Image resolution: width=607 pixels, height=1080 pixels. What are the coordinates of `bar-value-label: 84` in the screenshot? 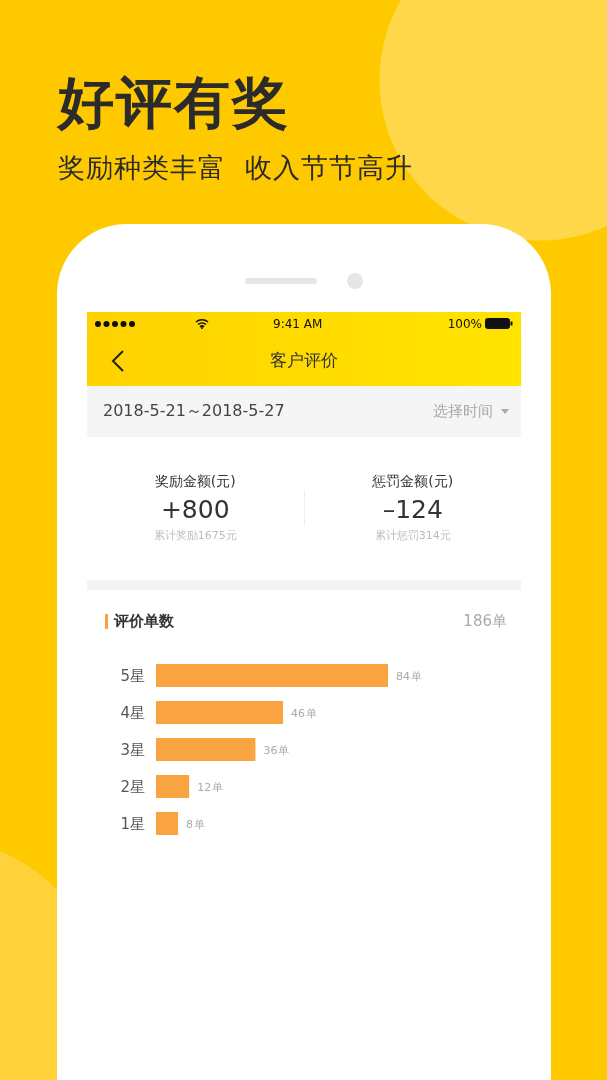 It's located at (403, 676).